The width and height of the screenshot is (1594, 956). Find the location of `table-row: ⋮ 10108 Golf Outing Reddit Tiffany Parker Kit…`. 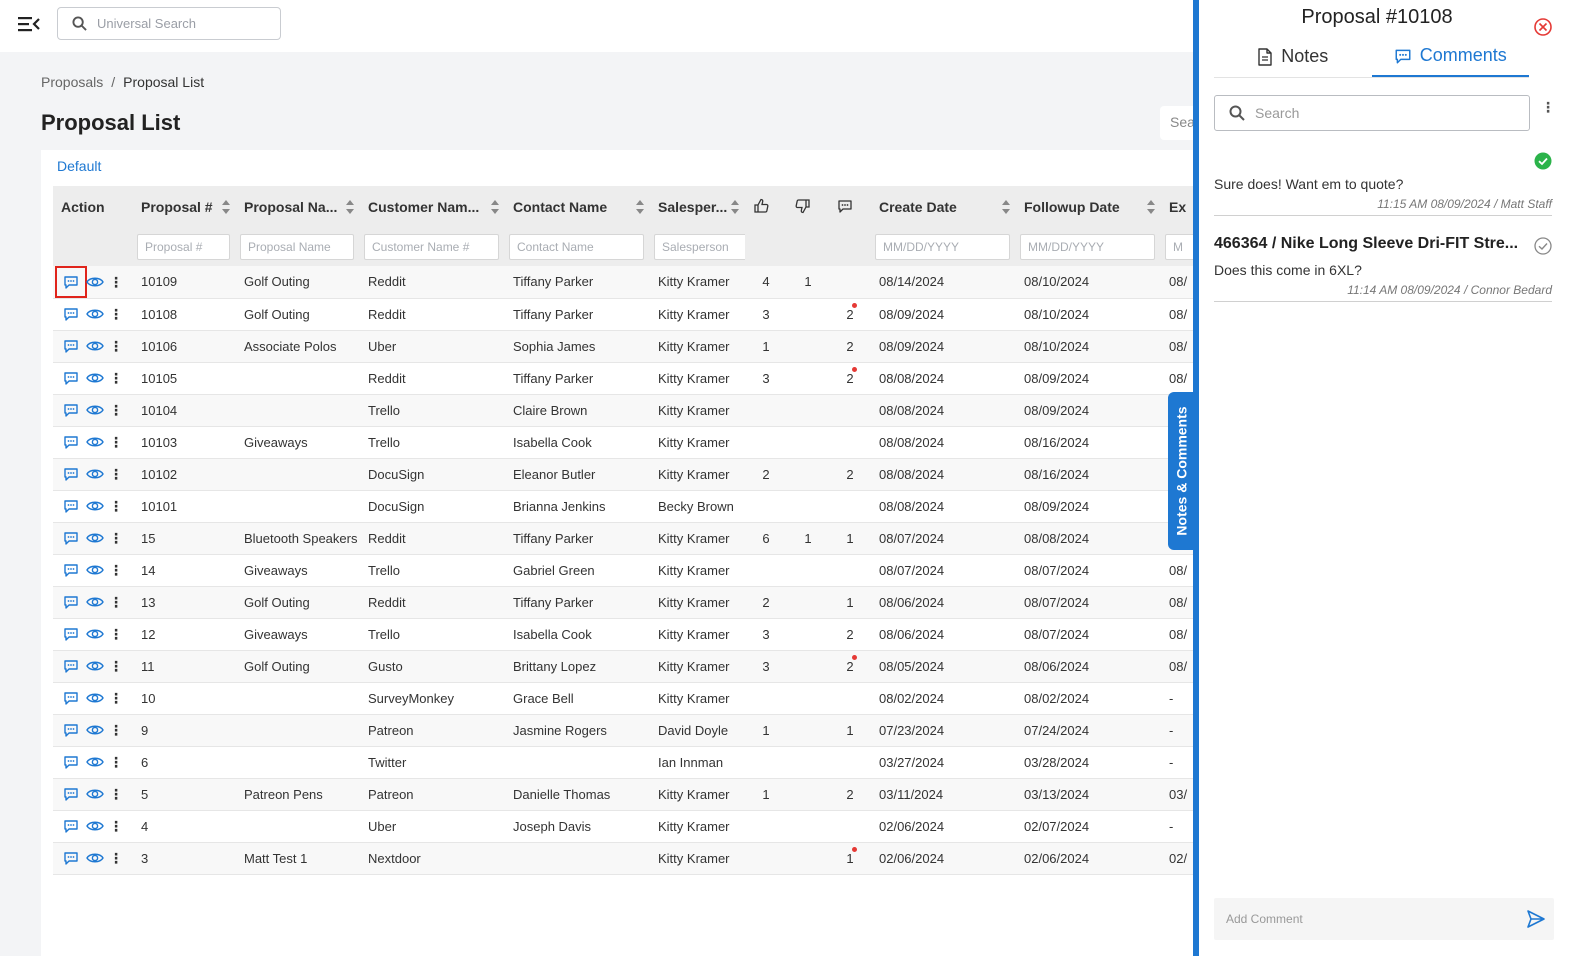

table-row: ⋮ 10108 Golf Outing Reddit Tiffany Parker Kit… is located at coordinates (653, 314).